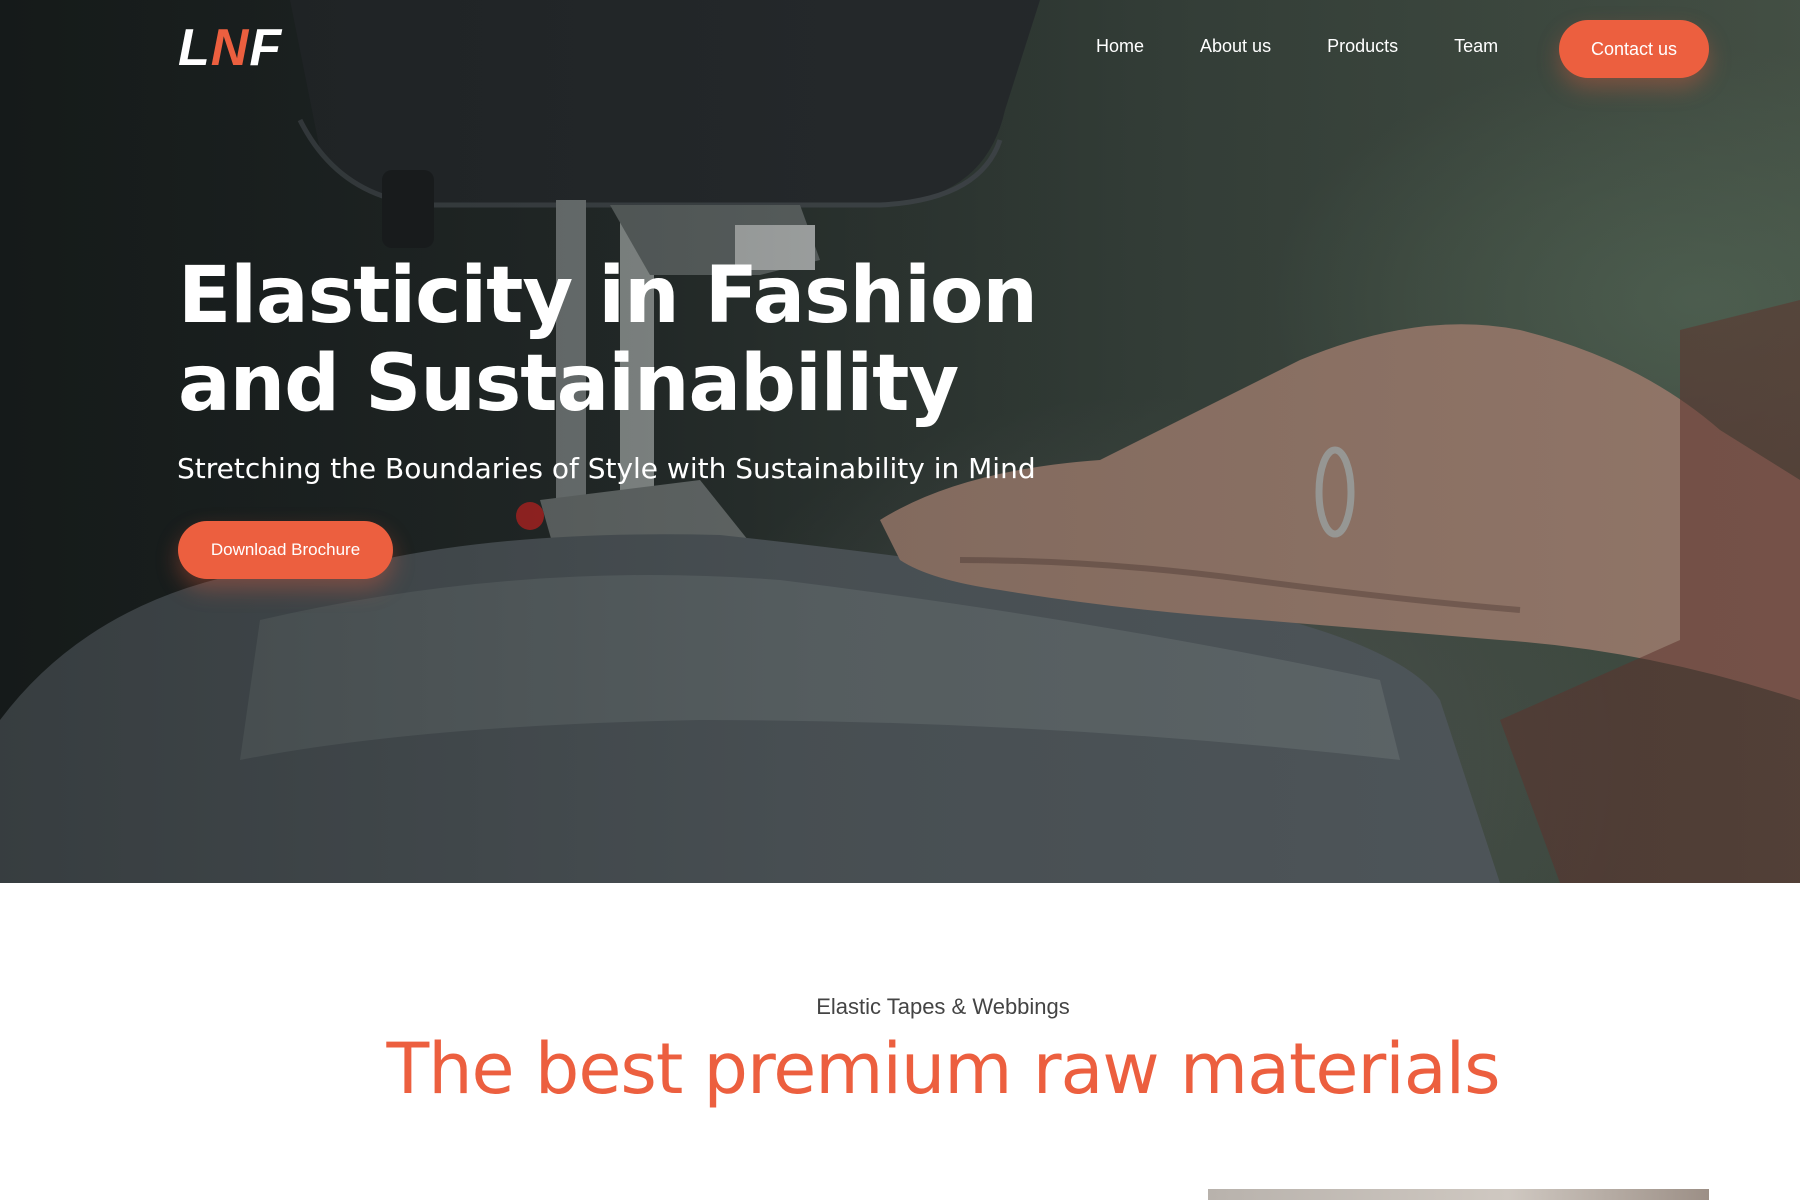 The width and height of the screenshot is (1800, 1200). Describe the element at coordinates (943, 1006) in the screenshot. I see `section-eyebrow: Elastic Tapes & Webbings` at that location.